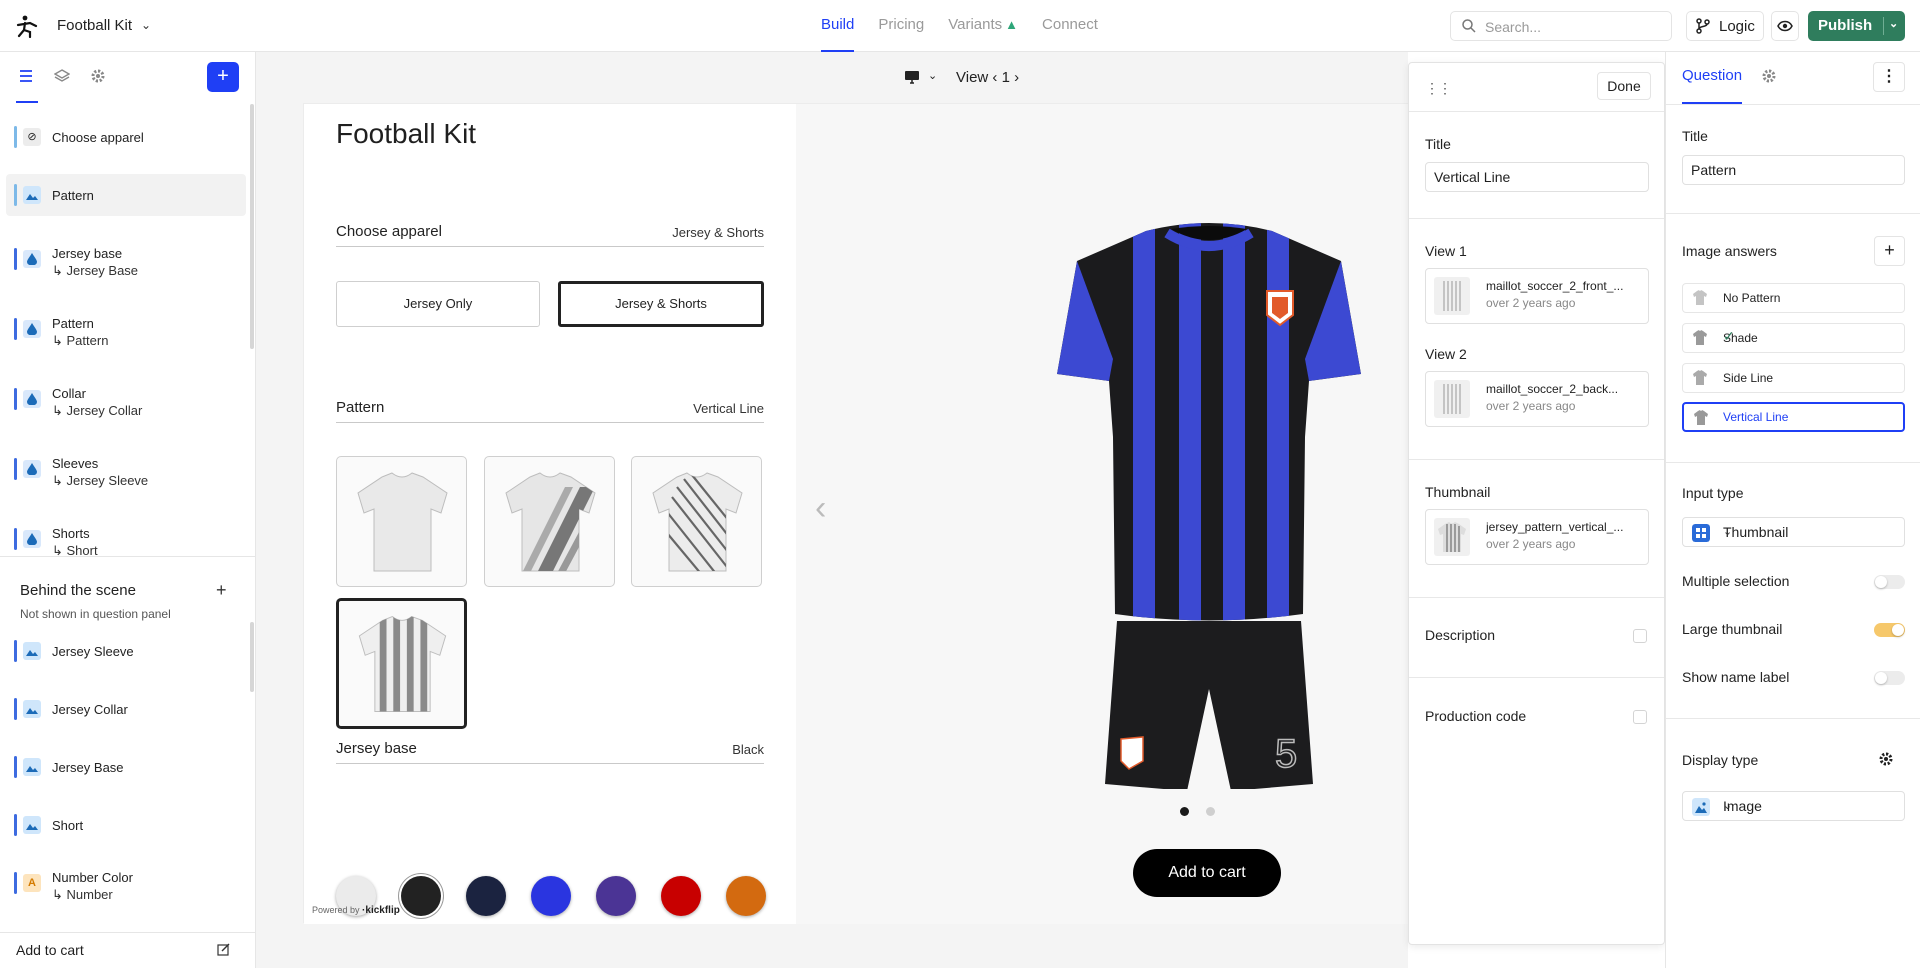 The height and width of the screenshot is (968, 1920). Describe the element at coordinates (1889, 678) in the screenshot. I see `show-name-label-toggle` at that location.